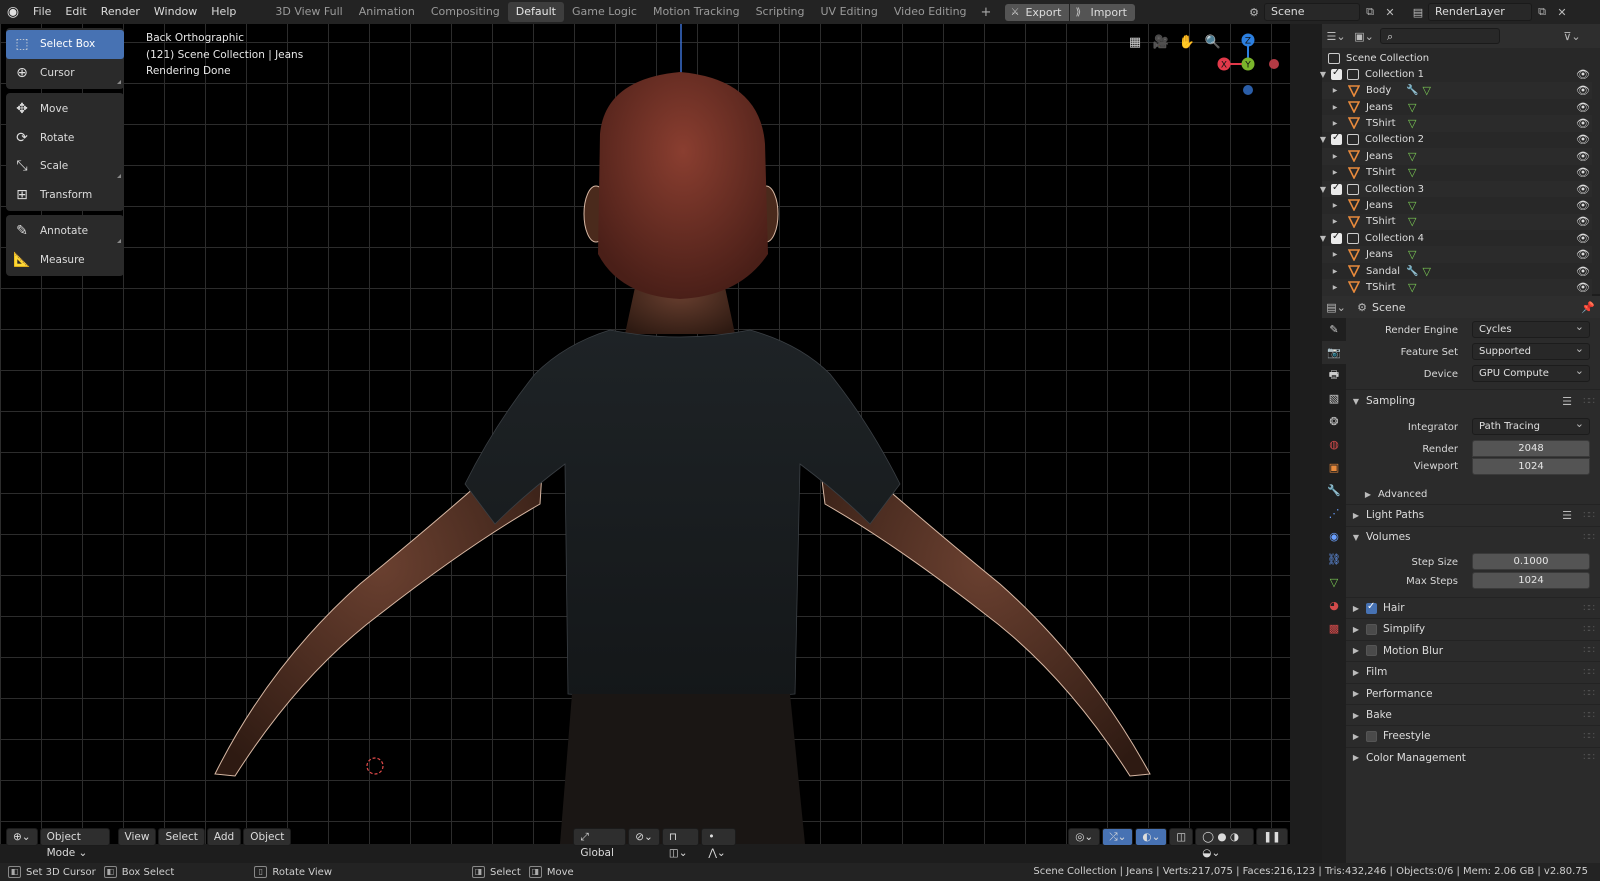 This screenshot has width=1600, height=881. I want to click on tab-game-logic: Game Logic, so click(604, 12).